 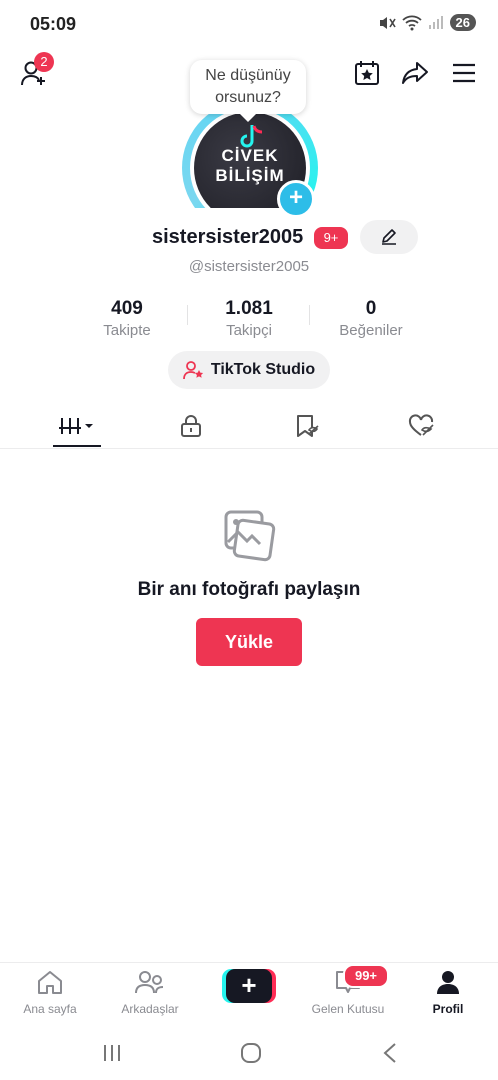 What do you see at coordinates (248, 97) in the screenshot?
I see `note-bubble-line2: orsunuz?` at bounding box center [248, 97].